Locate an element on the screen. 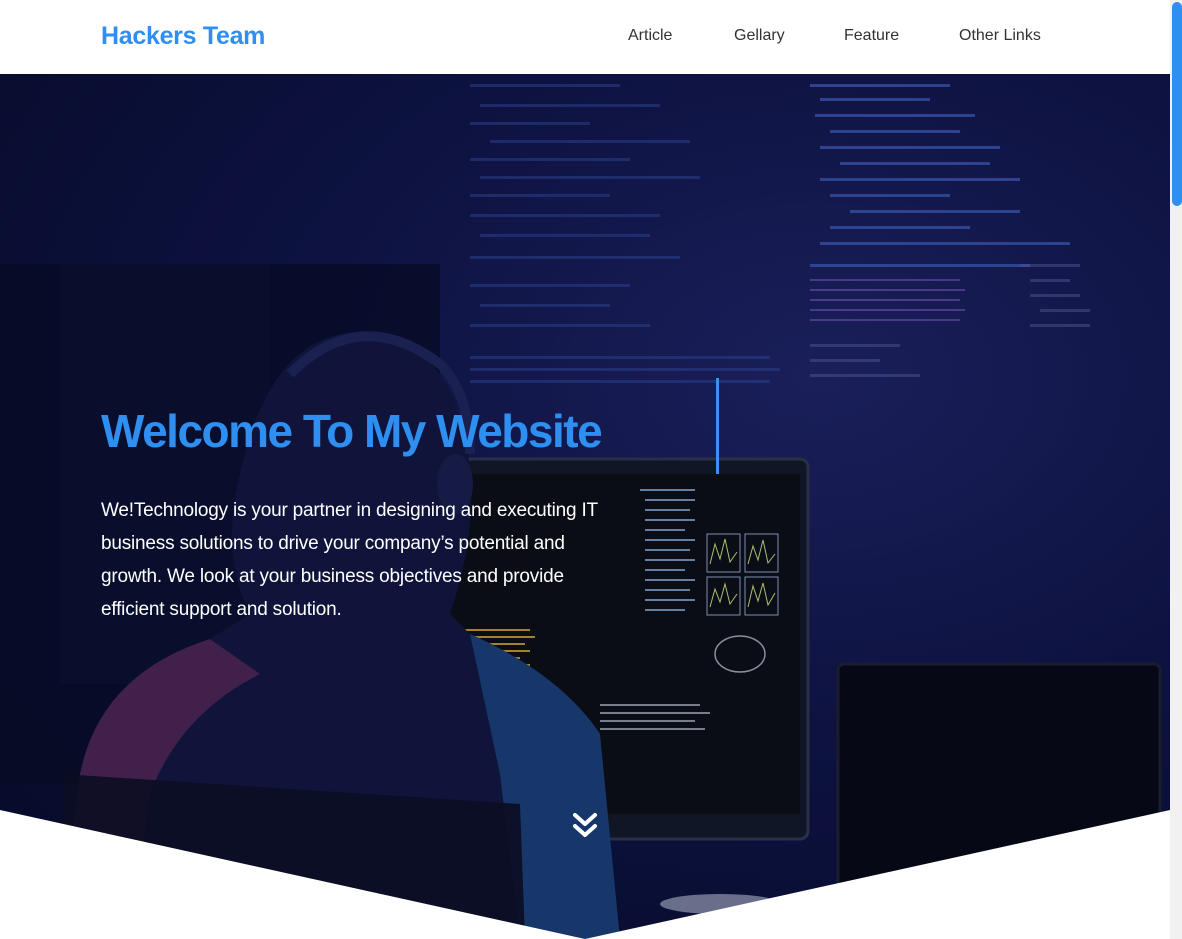 The width and height of the screenshot is (1182, 939). nav-item-article: Article is located at coordinates (650, 36).